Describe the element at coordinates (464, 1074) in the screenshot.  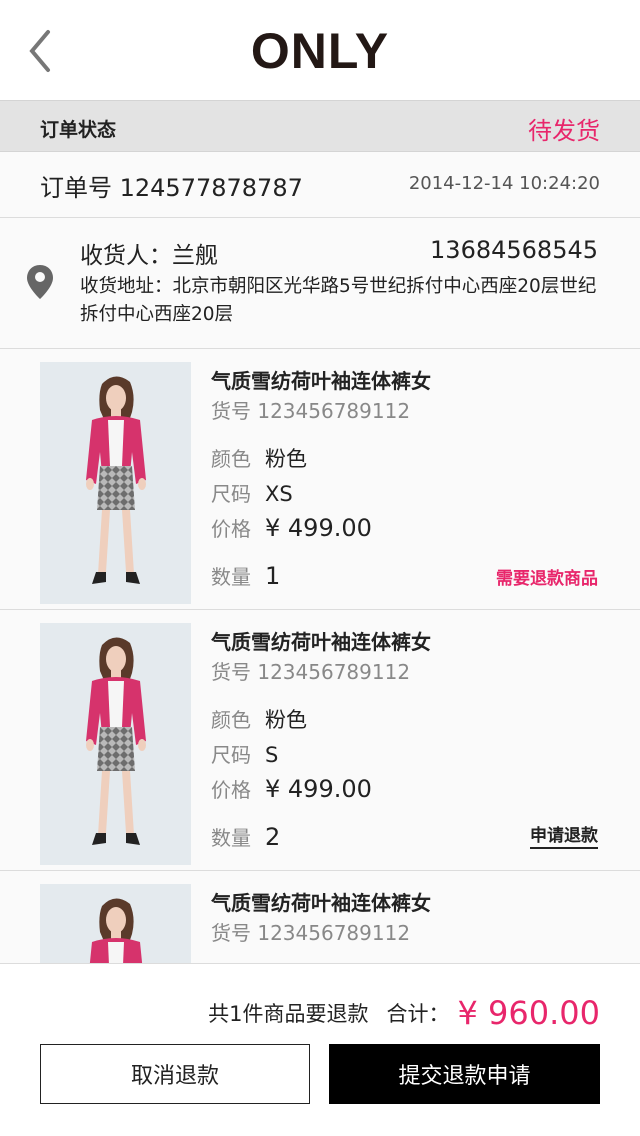
I see `submit-refund-button: 提交退款申请` at that location.